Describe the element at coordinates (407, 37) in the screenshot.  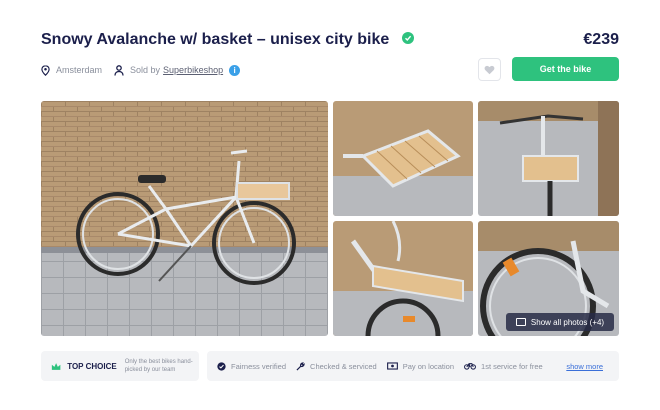
I see `verified-check-icon` at that location.